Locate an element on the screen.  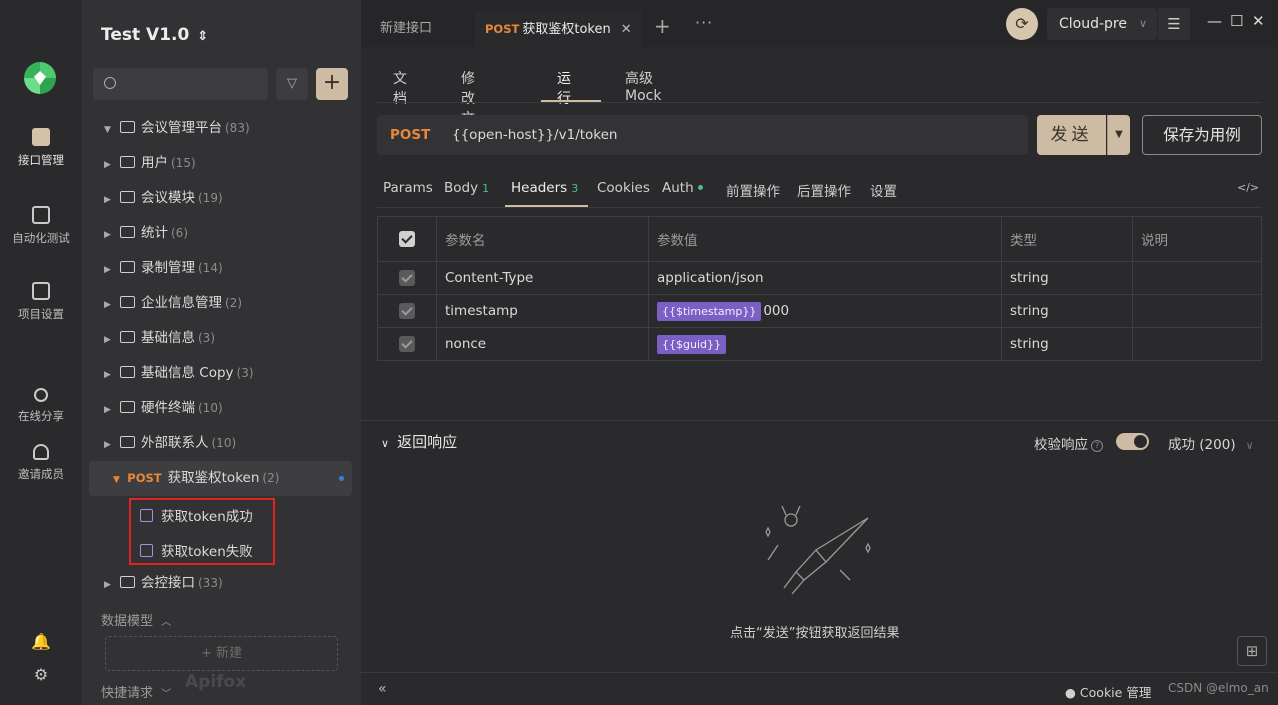
minimize-icon: — is located at coordinates (1214, 21).